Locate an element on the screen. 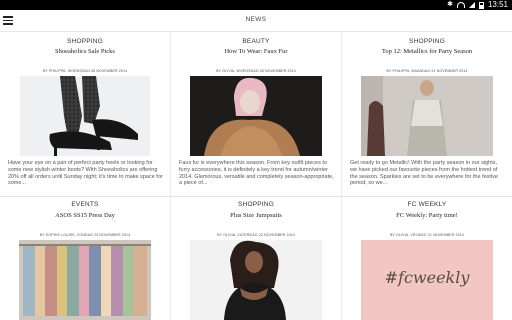 This screenshot has width=512, height=320. article-byline: BY PHILIPPA, MAANDAG 24 NOVEMBER 2014 is located at coordinates (427, 71).